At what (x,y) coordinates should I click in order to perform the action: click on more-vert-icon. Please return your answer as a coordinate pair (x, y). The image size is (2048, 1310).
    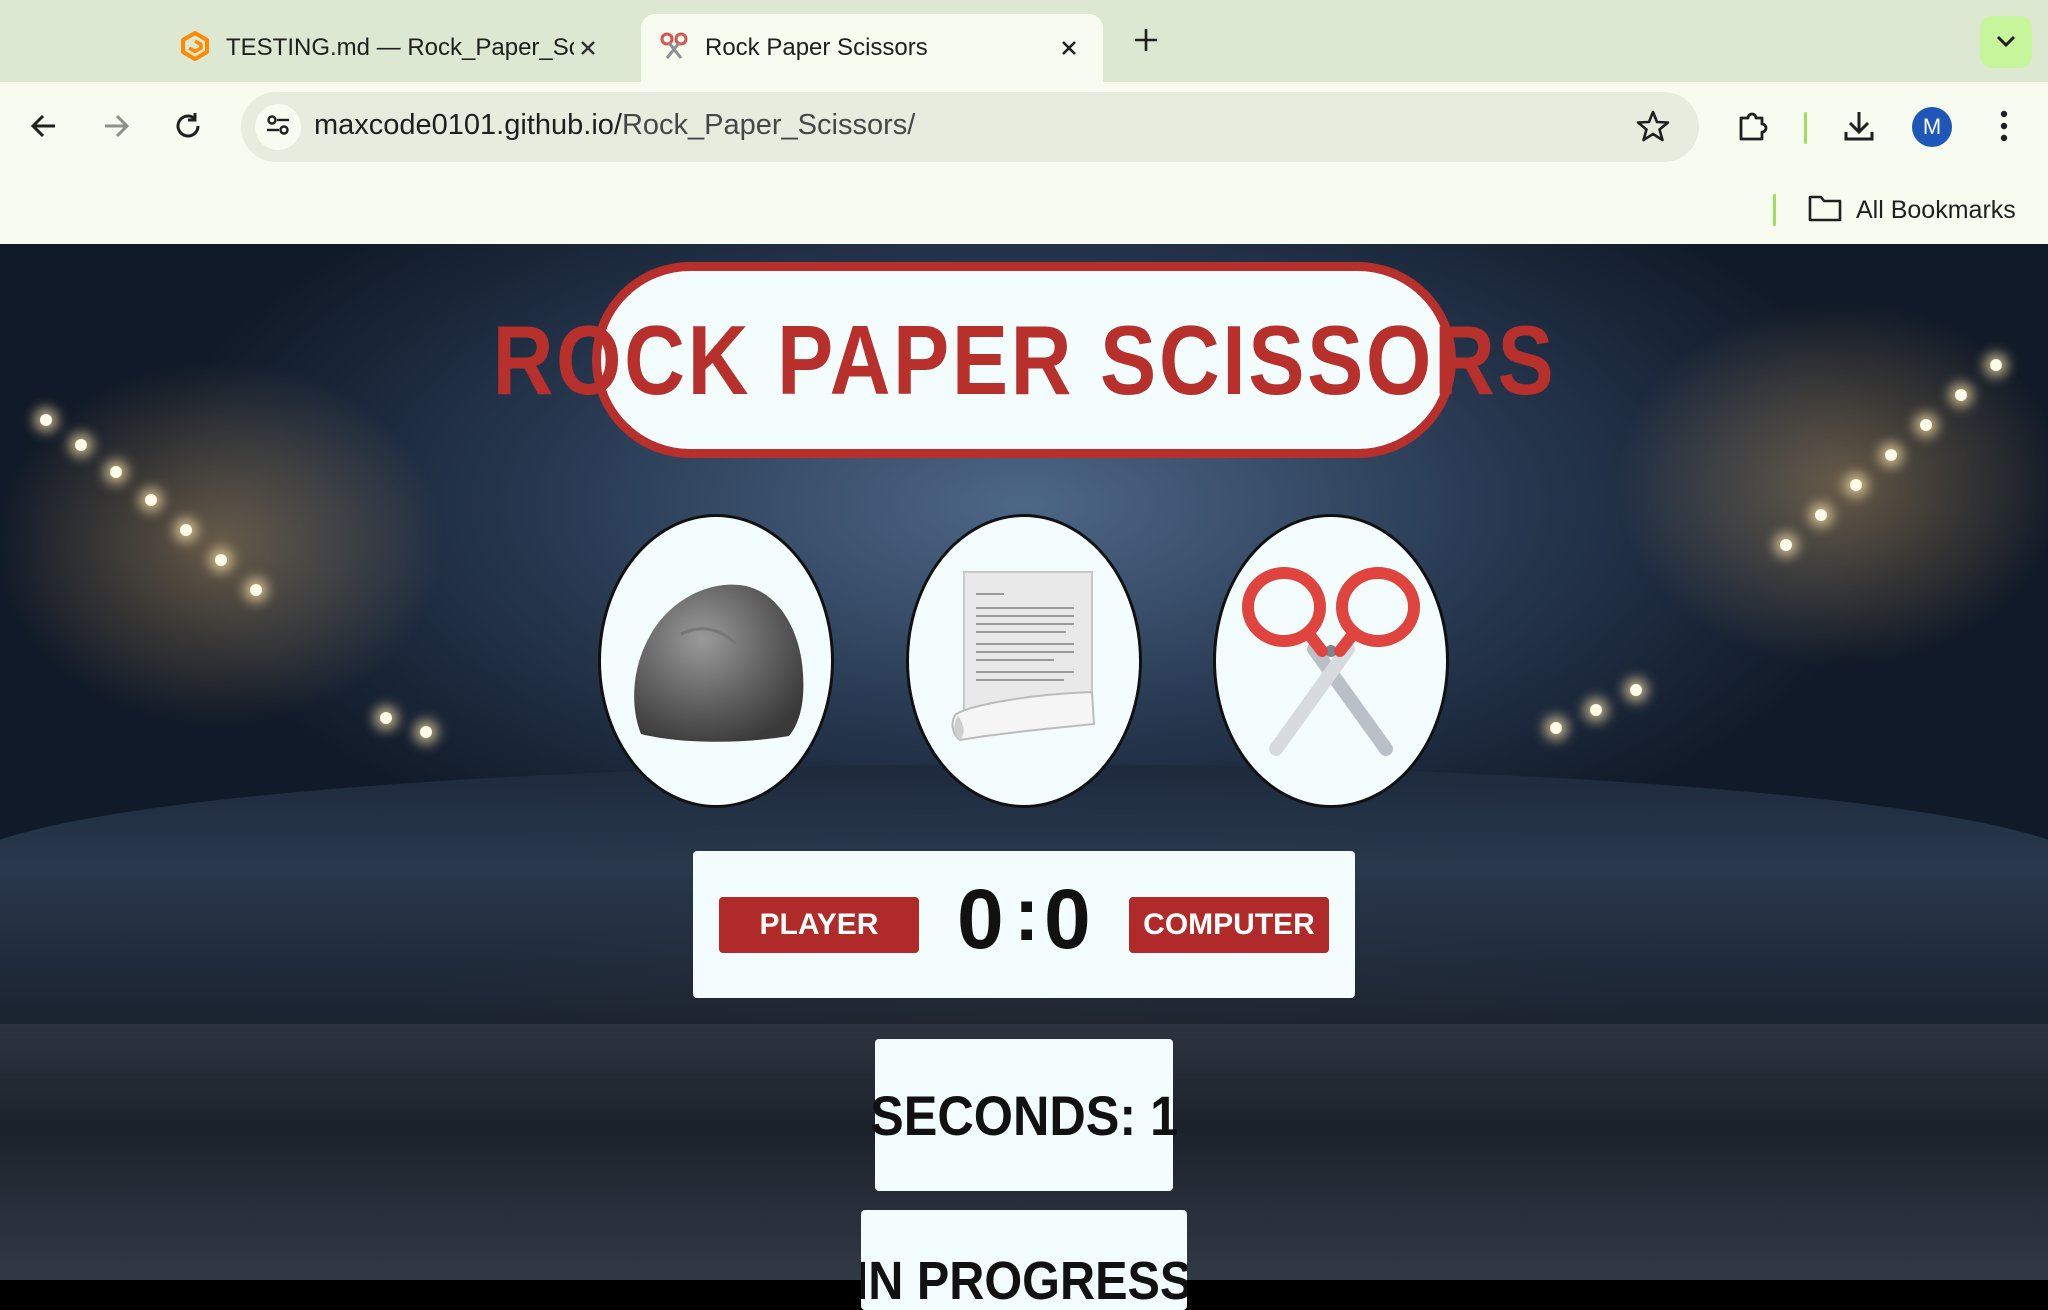
    Looking at the image, I should click on (2004, 128).